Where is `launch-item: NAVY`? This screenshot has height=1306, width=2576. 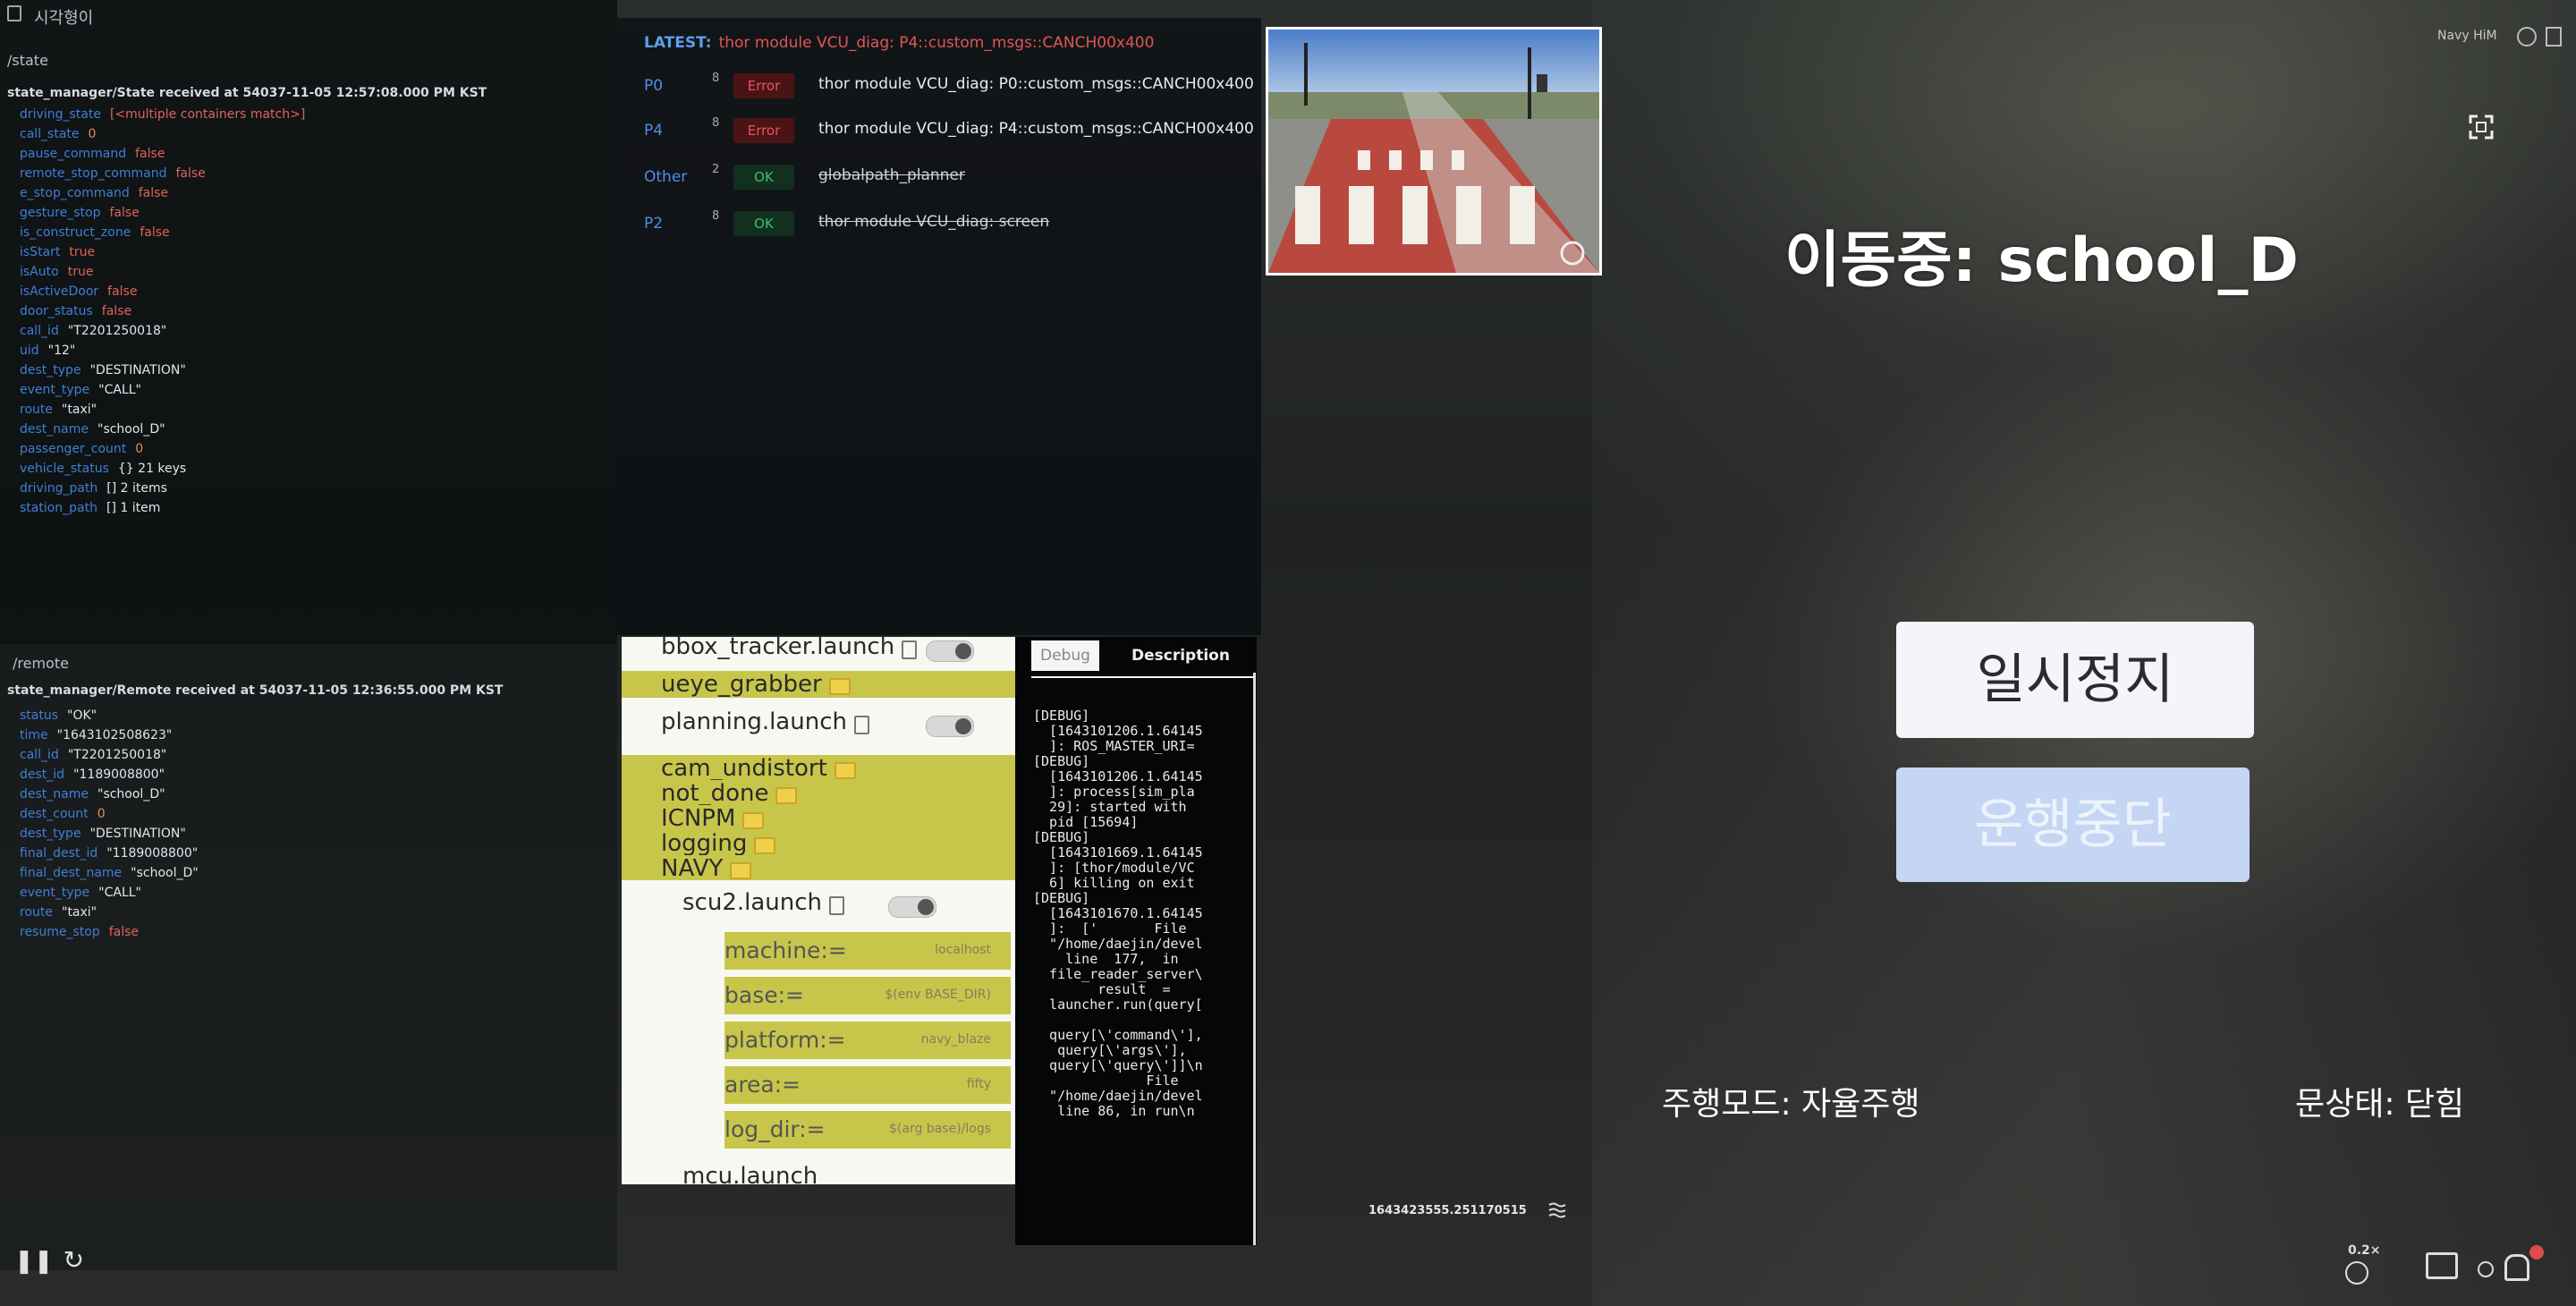
launch-item: NAVY is located at coordinates (818, 868).